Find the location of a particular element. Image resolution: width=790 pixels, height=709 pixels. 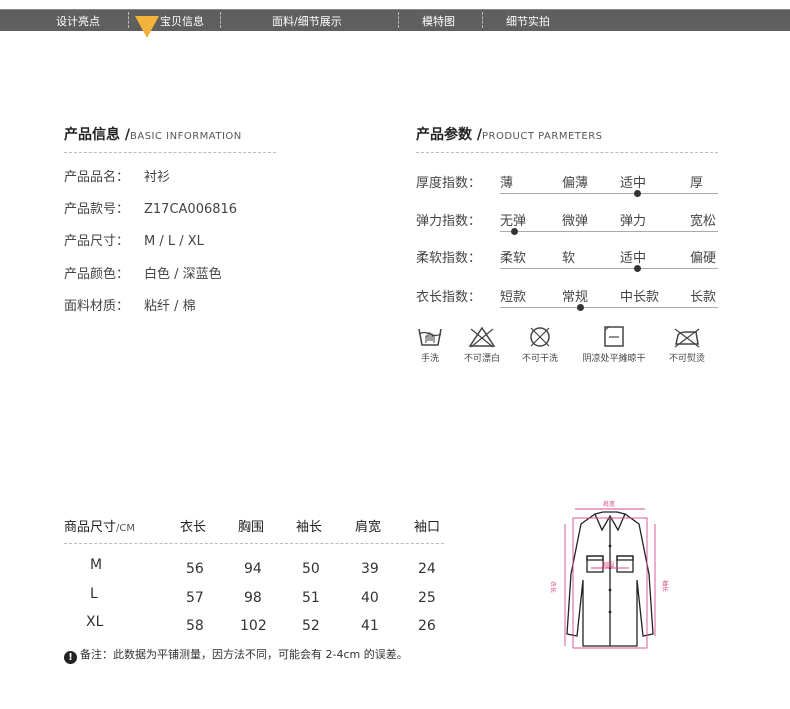

size-cell: 58 is located at coordinates (195, 626).